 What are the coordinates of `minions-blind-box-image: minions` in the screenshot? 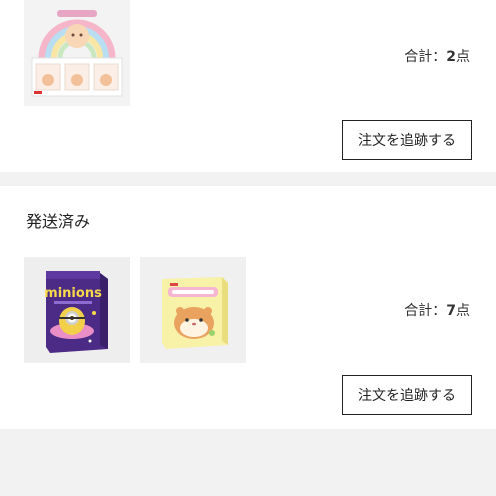 It's located at (77, 310).